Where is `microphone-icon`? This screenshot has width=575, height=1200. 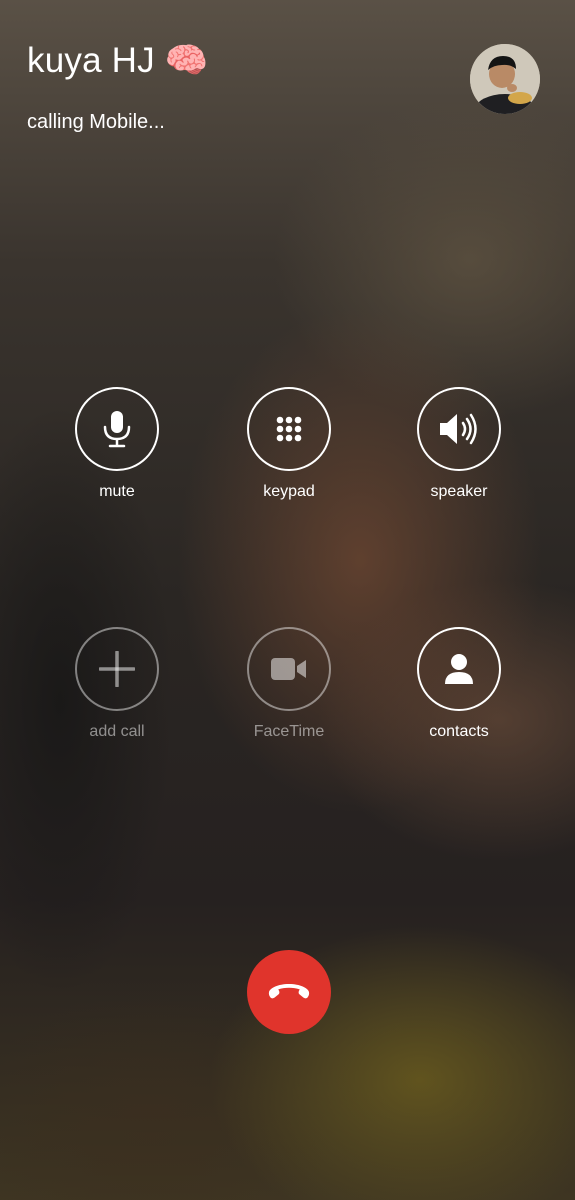 microphone-icon is located at coordinates (117, 429).